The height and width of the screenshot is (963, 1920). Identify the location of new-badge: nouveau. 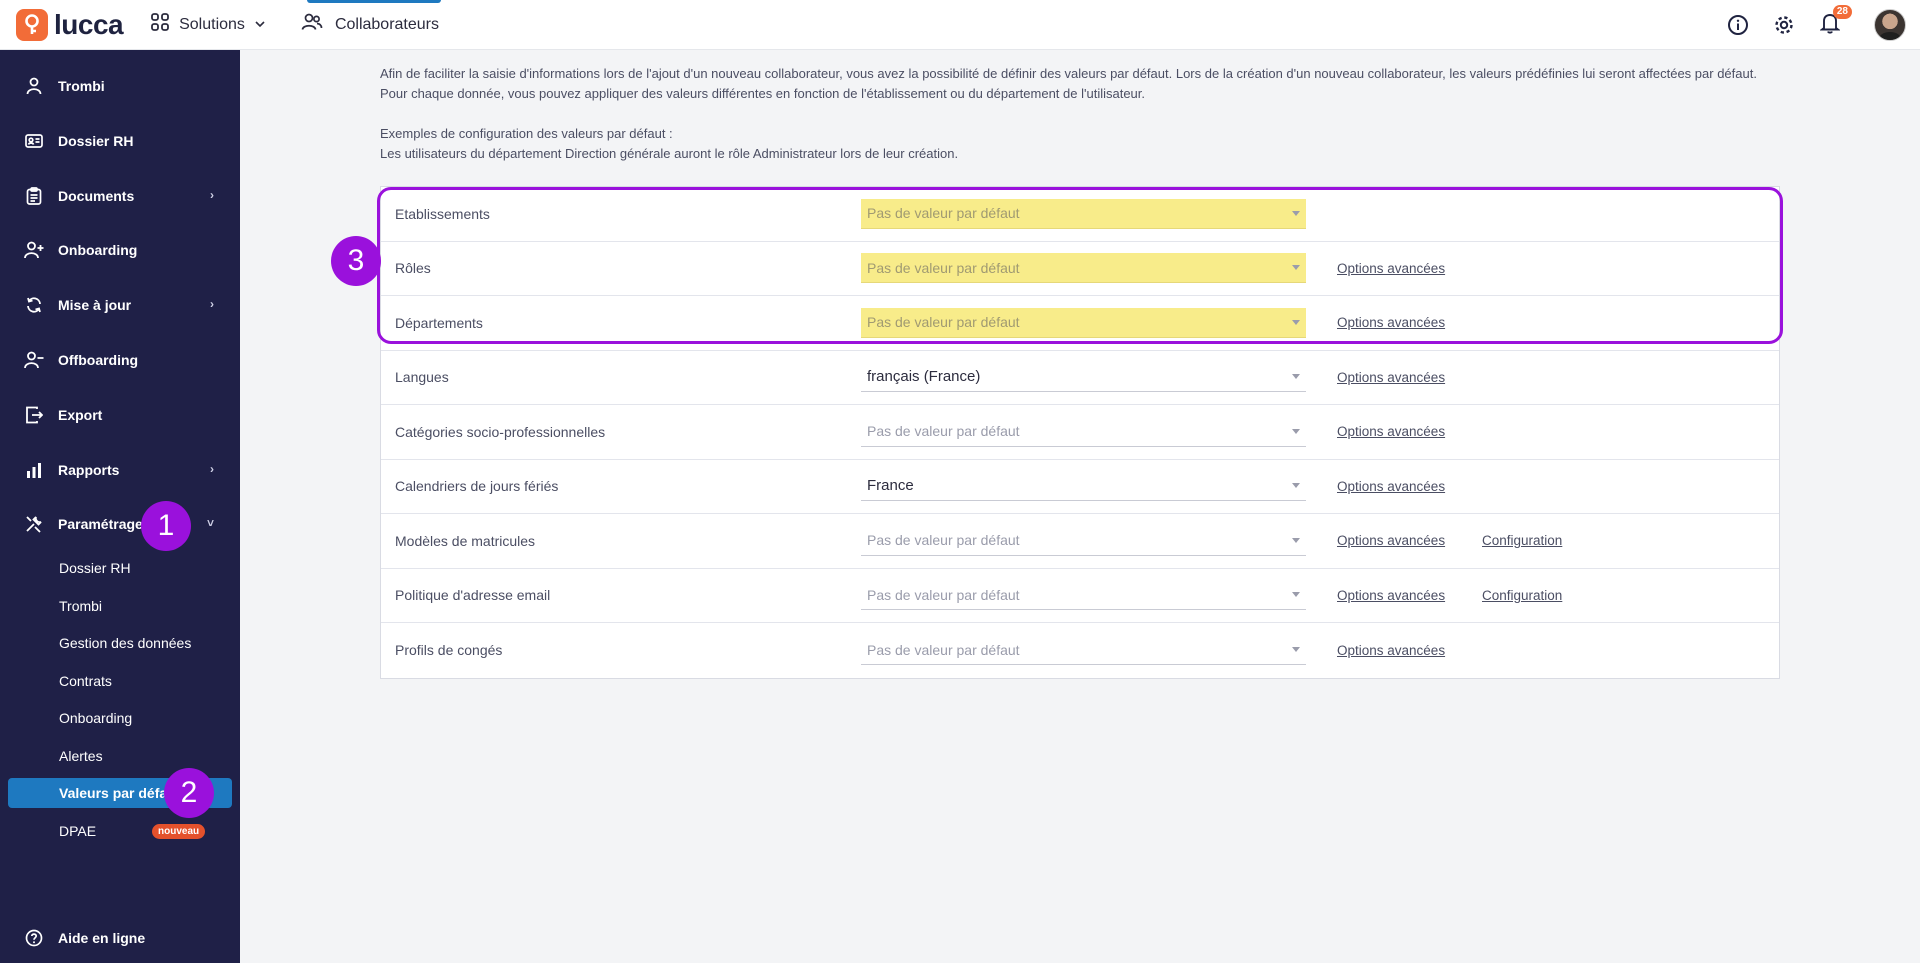
(179, 831).